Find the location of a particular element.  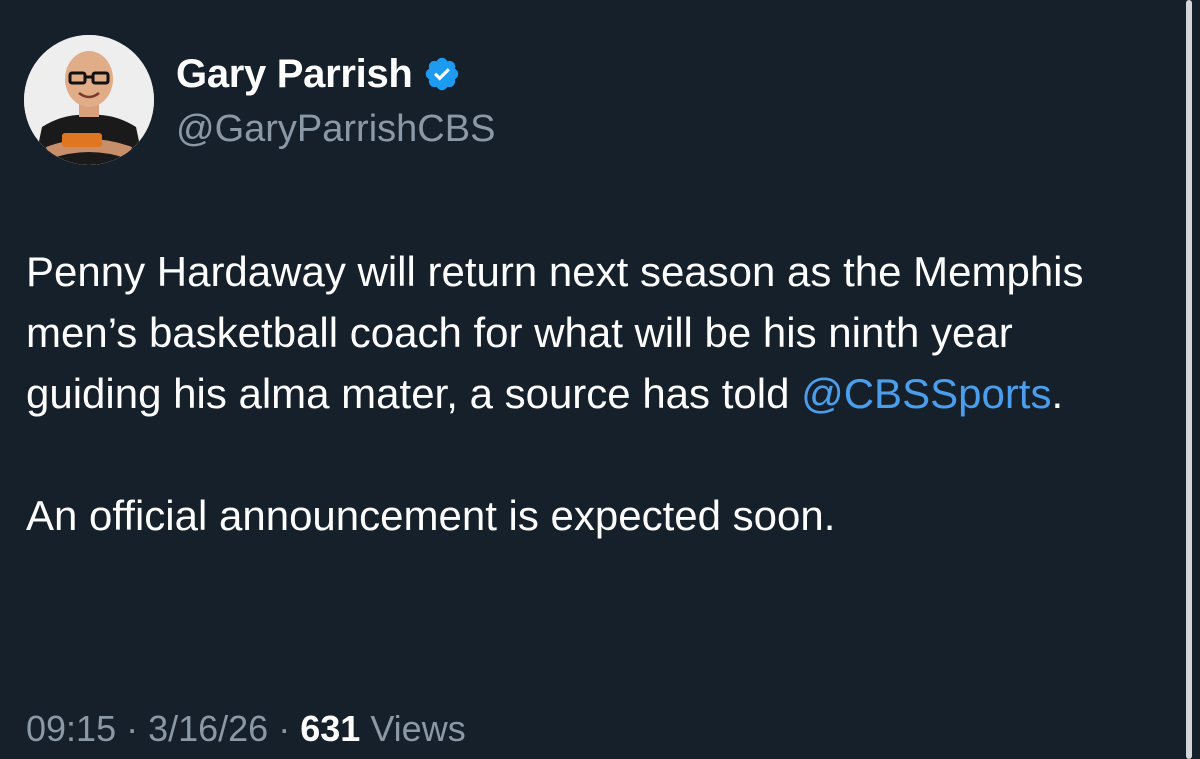

tweet-meta: 09:15 · 3/16/26 · 631 Views is located at coordinates (246, 729).